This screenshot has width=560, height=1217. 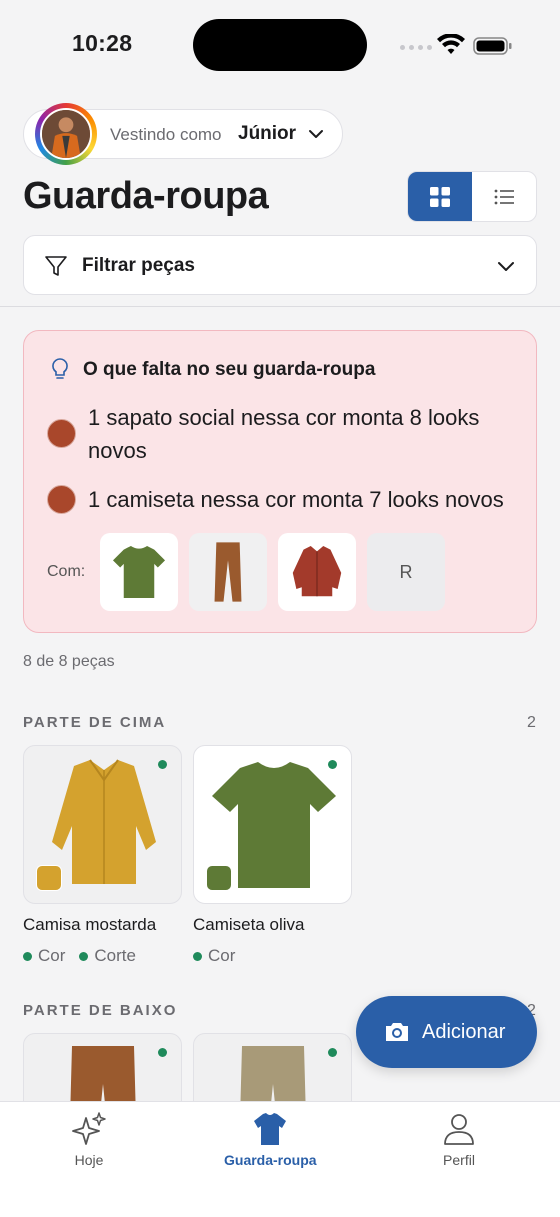 I want to click on list-icon, so click(x=504, y=196).